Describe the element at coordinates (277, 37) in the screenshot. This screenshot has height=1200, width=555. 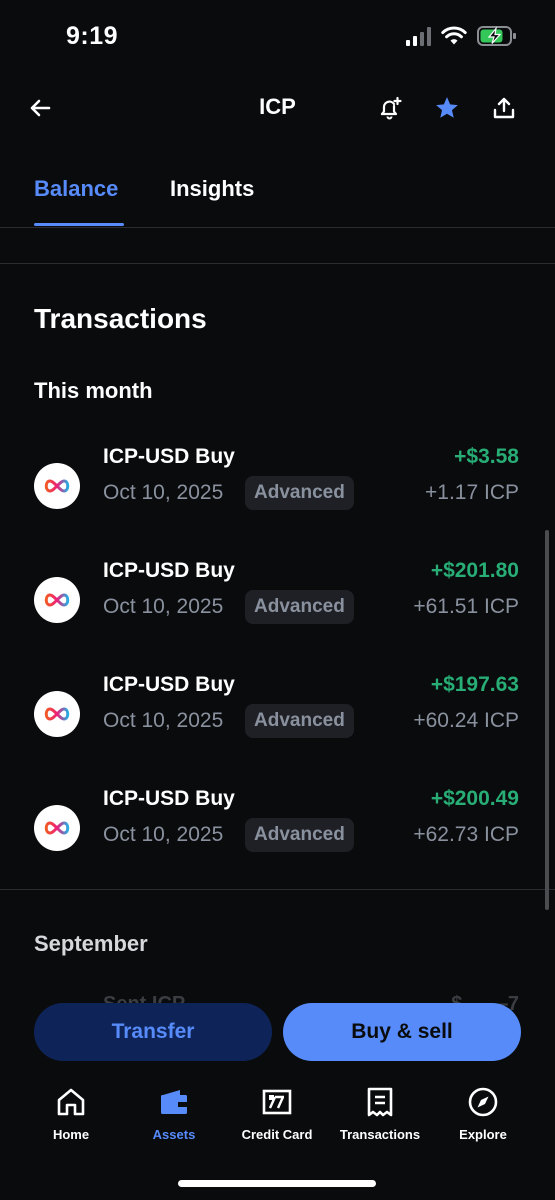
I see `status-bar: 9:19` at that location.